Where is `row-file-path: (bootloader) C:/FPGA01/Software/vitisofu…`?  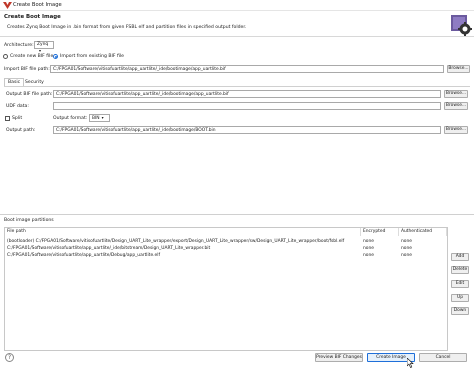
row-file-path: (bootloader) C:/FPGA01/Software/vitisofu… is located at coordinates (176, 241).